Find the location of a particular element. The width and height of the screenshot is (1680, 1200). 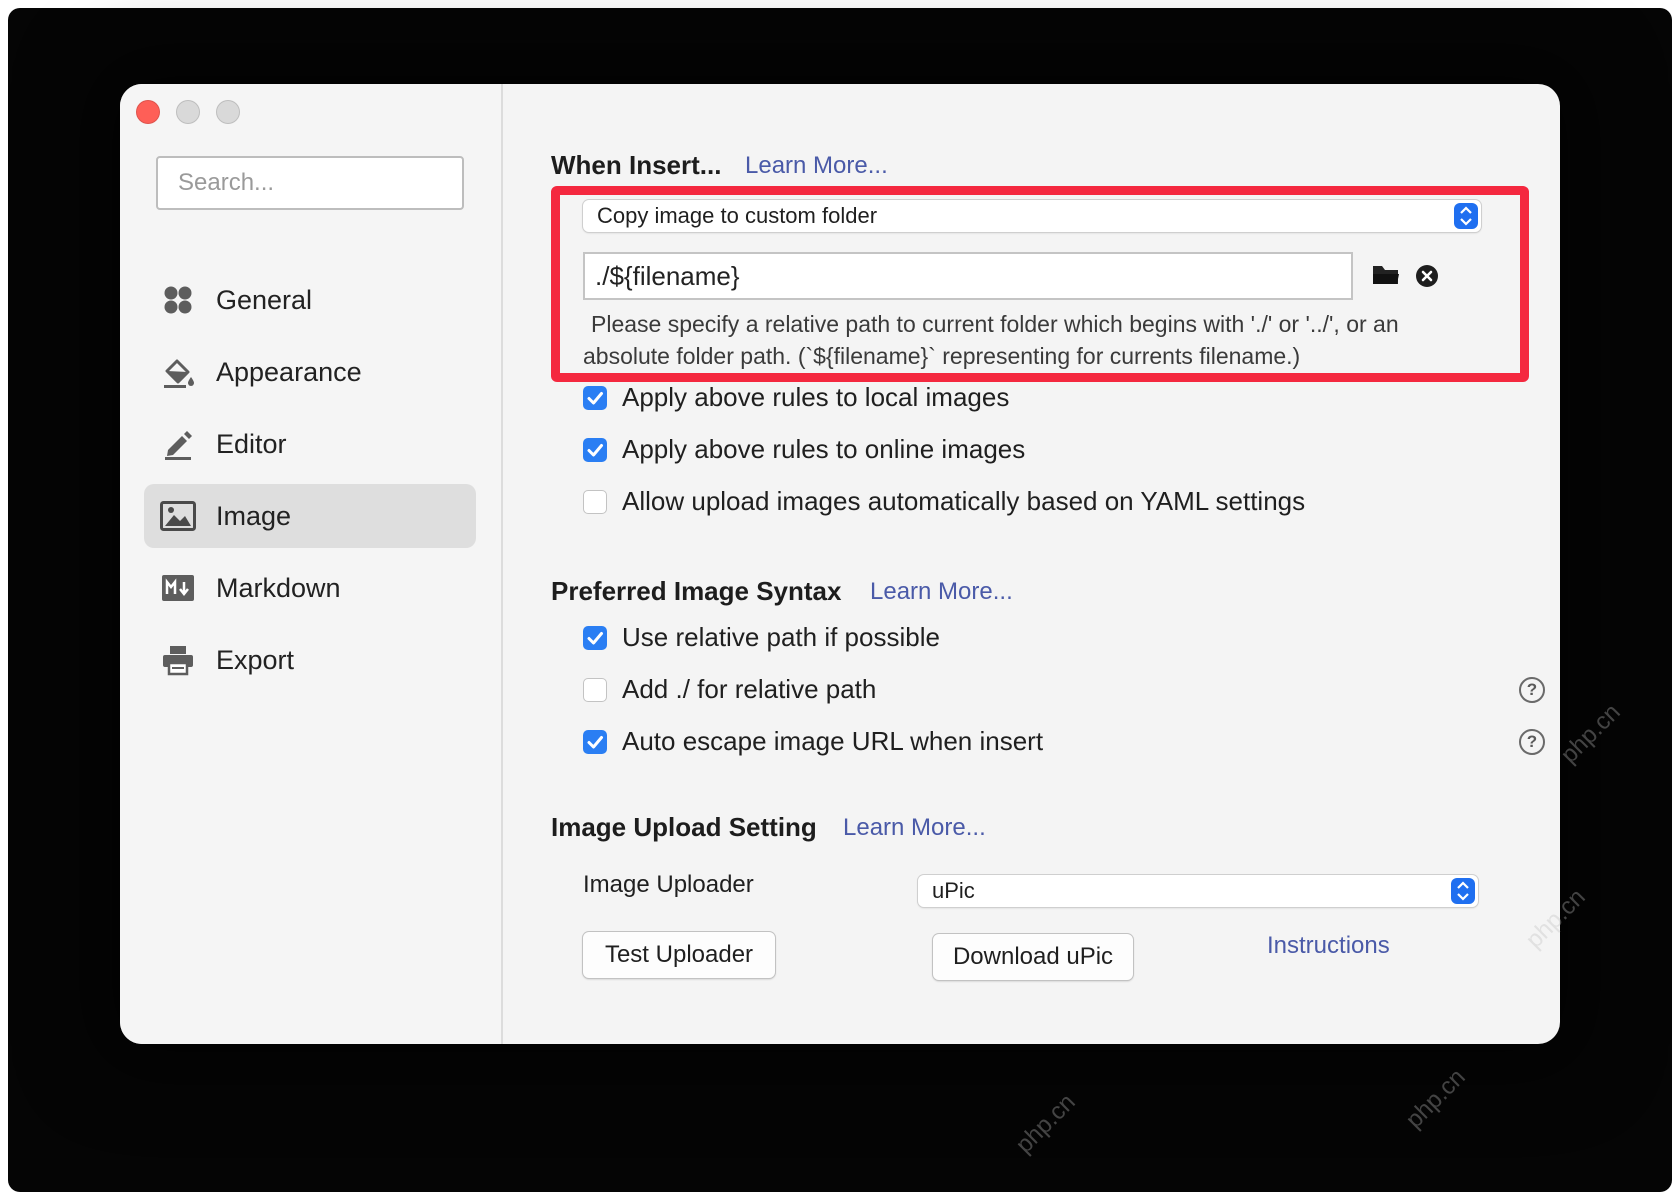

relative-path-label: Use relative path if possible is located at coordinates (781, 637).